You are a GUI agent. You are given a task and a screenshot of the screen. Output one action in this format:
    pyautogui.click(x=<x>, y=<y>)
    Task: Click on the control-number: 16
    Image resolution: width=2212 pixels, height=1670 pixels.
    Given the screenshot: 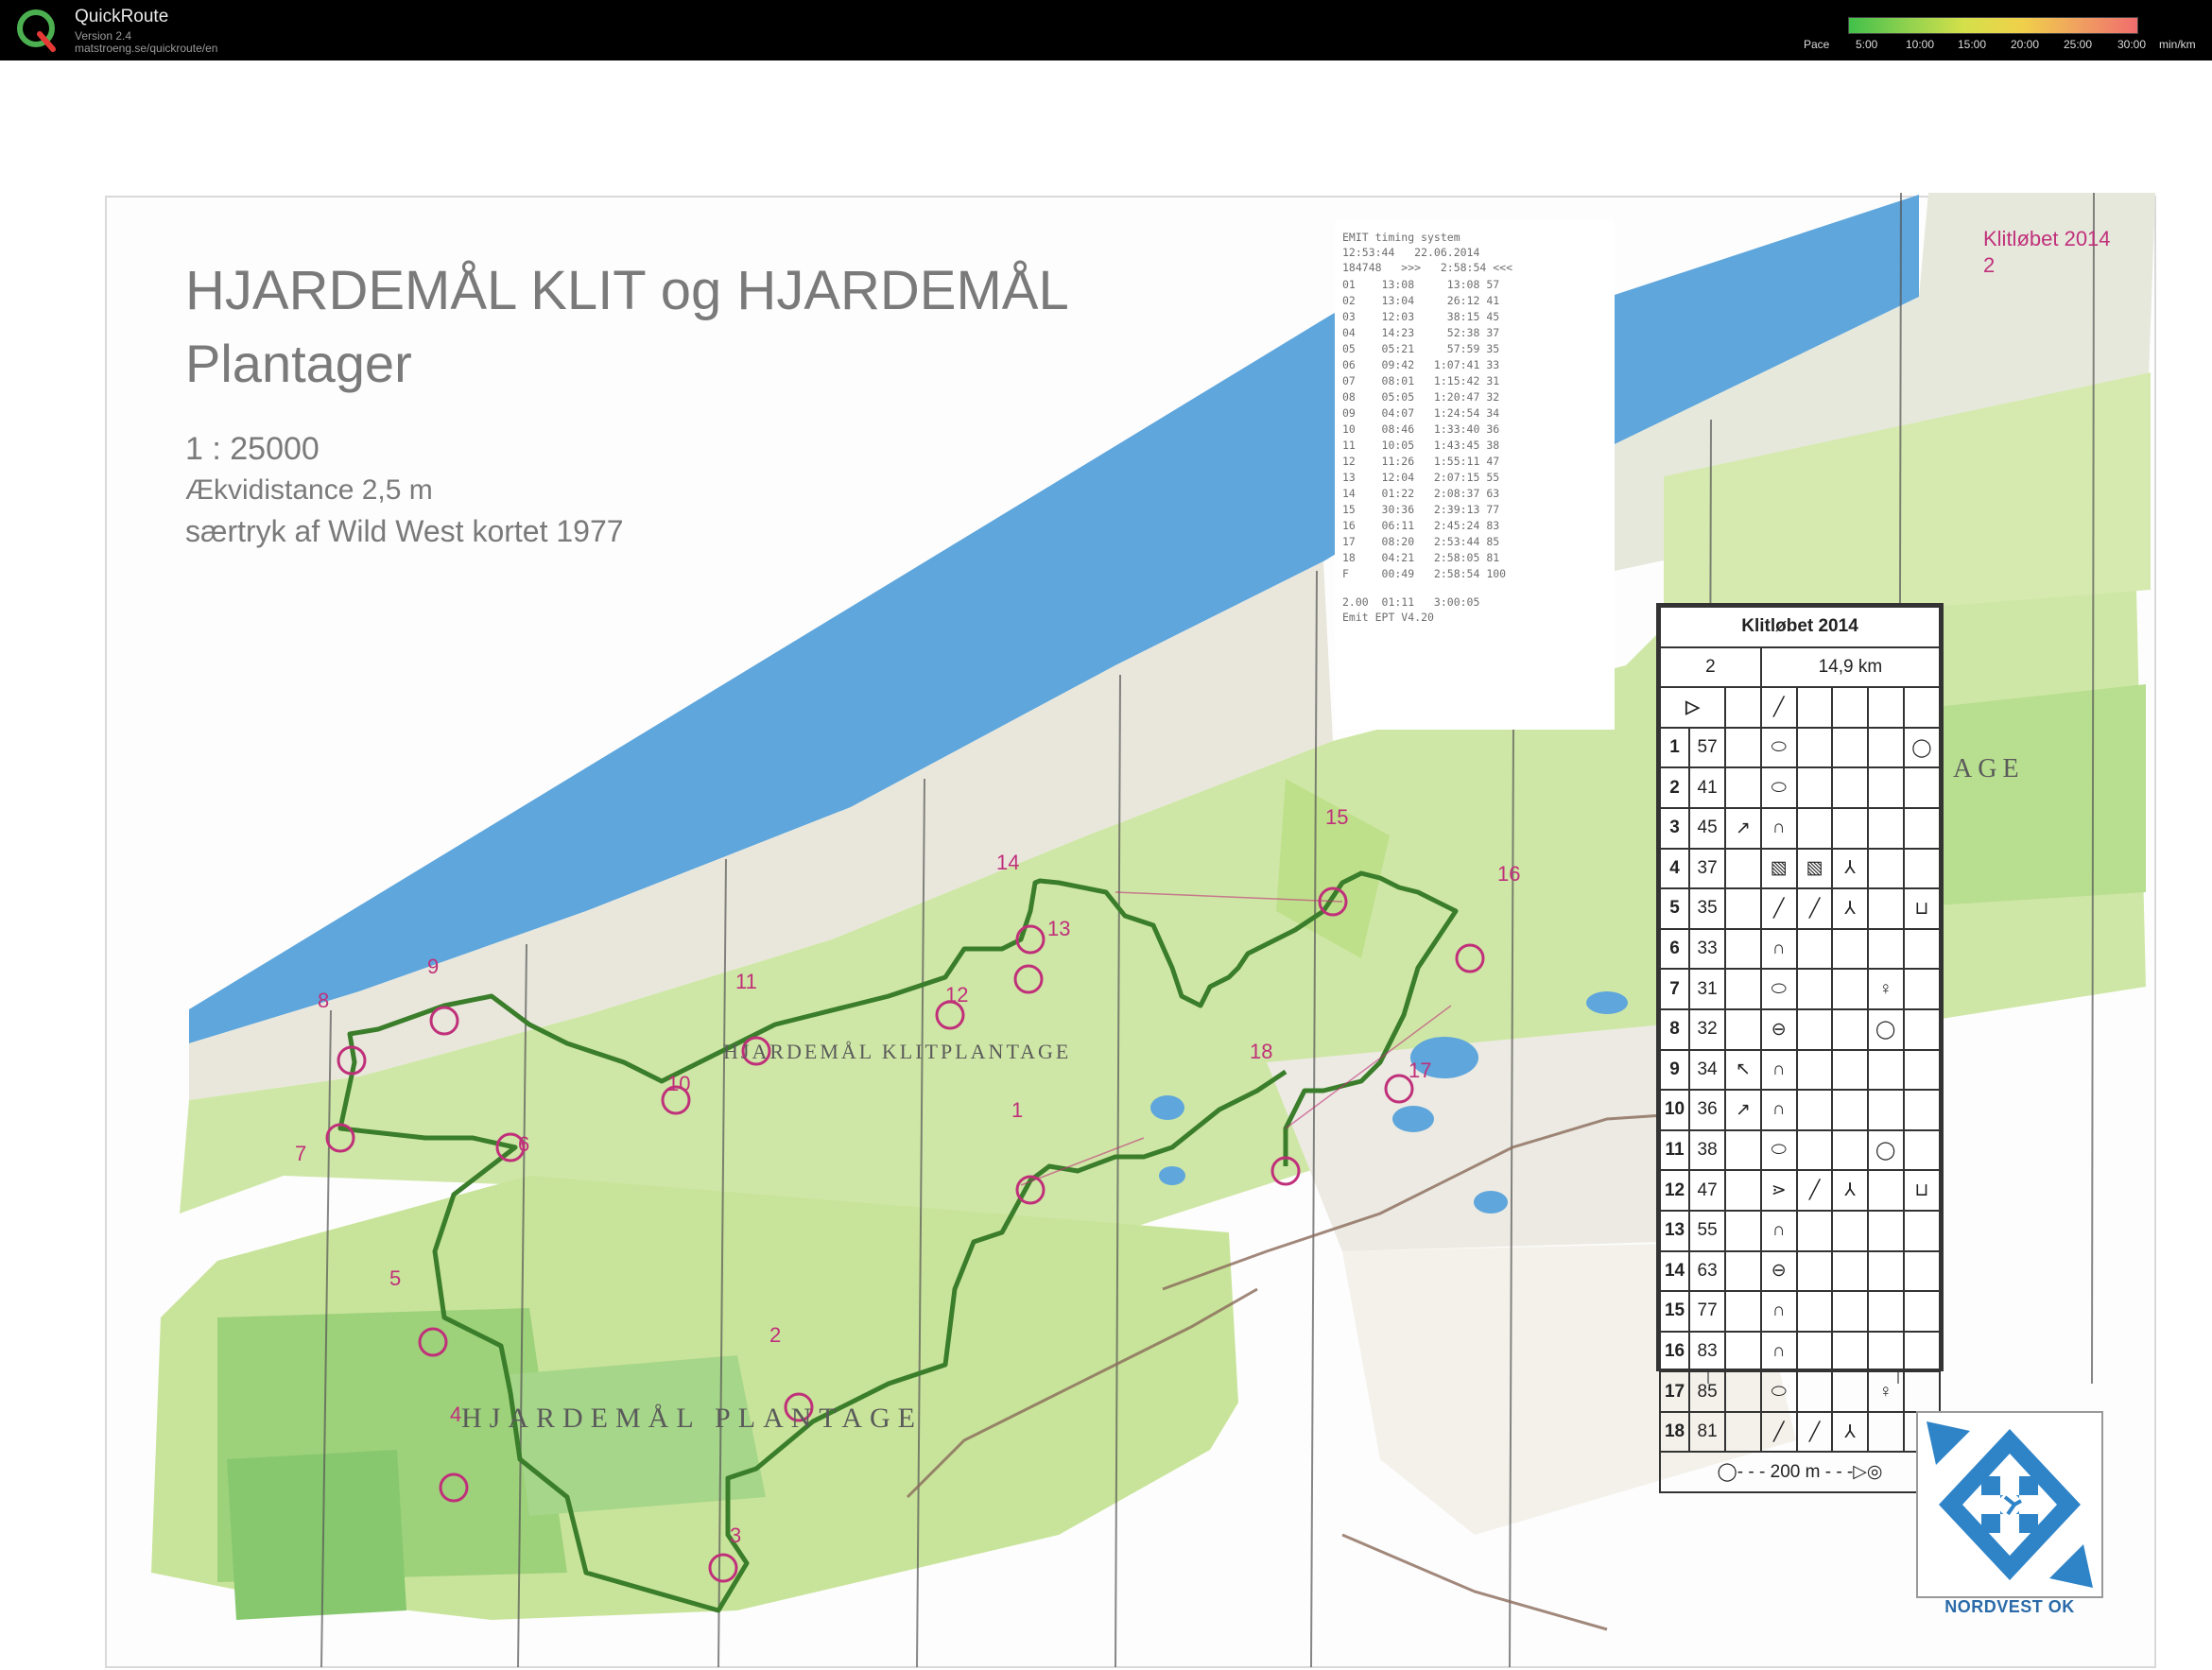 What is the action you would take?
    pyautogui.click(x=1509, y=874)
    